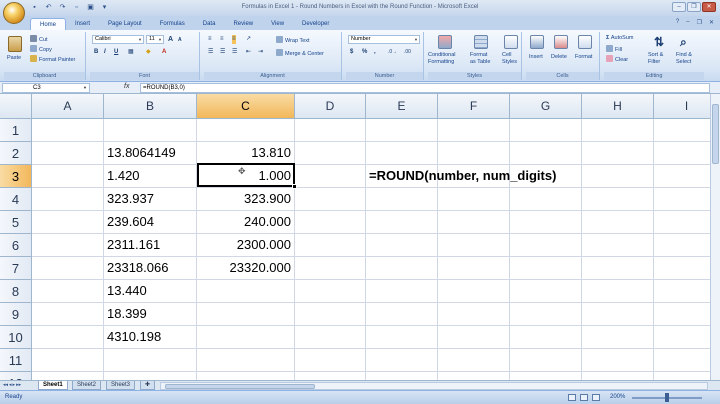 Image resolution: width=720 pixels, height=404 pixels. Describe the element at coordinates (300, 53) in the screenshot. I see `merge-center-button: Merge & Center` at that location.